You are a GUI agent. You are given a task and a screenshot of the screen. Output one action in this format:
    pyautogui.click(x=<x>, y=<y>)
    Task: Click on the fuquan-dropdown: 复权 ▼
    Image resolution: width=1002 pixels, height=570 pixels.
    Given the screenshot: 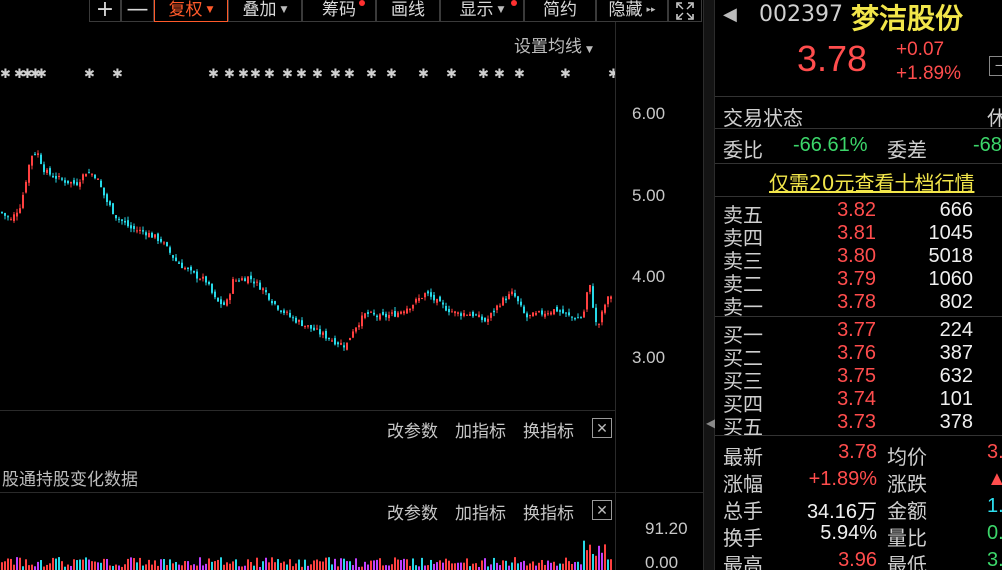 What is the action you would take?
    pyautogui.click(x=191, y=11)
    